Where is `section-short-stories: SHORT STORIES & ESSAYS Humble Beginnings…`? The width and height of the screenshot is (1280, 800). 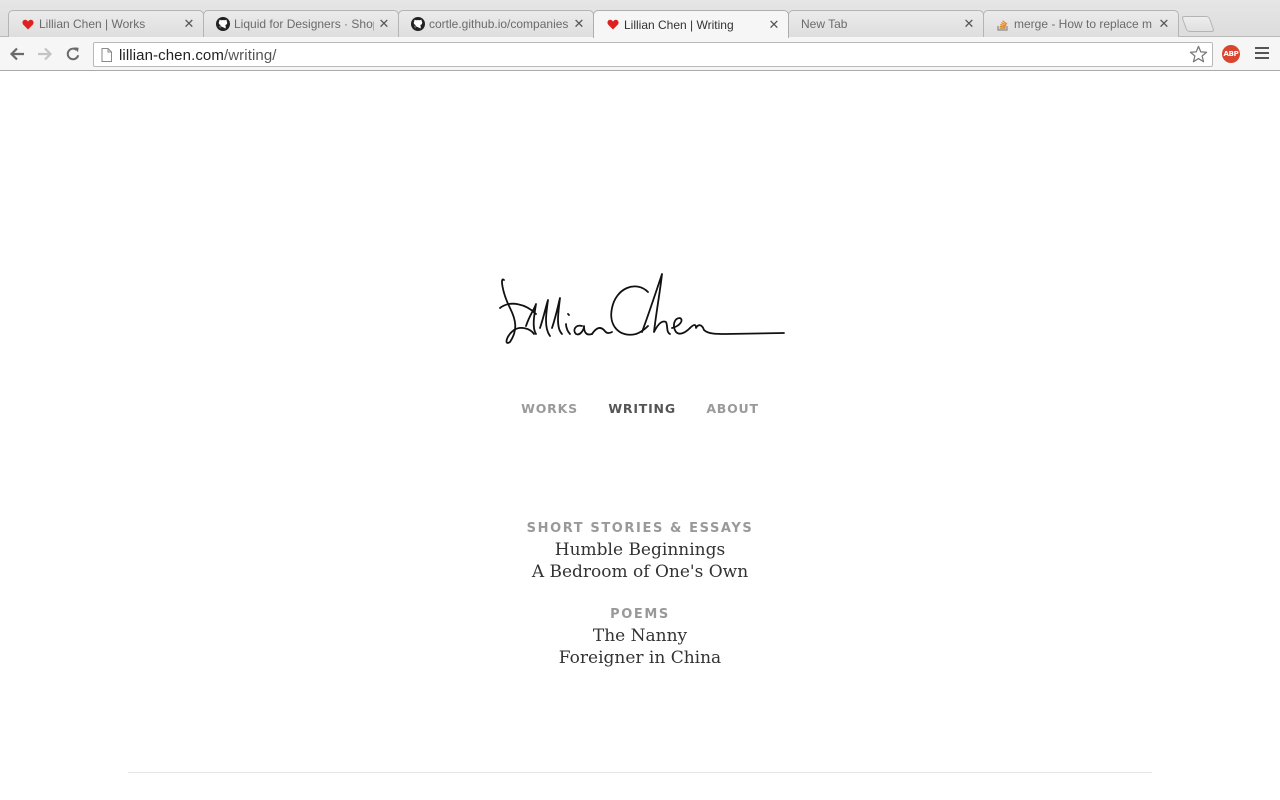
section-short-stories: SHORT STORIES & ESSAYS Humble Beginnings… is located at coordinates (640, 551).